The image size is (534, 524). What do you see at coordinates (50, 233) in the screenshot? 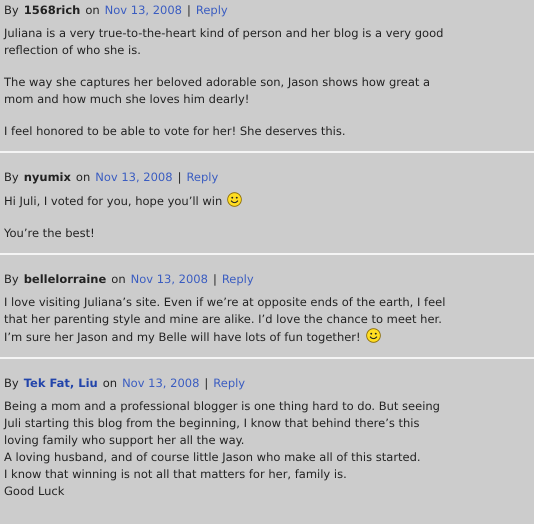
I see `comment-paragraph: You’re the best!` at bounding box center [50, 233].